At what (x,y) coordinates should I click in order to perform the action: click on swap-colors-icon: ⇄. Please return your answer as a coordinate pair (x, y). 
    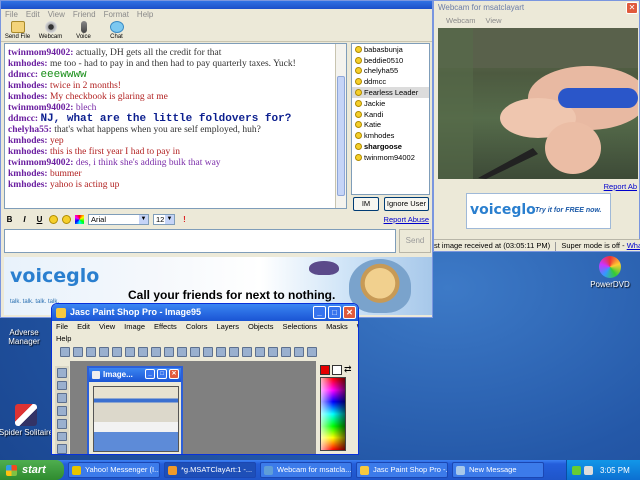
    Looking at the image, I should click on (348, 369).